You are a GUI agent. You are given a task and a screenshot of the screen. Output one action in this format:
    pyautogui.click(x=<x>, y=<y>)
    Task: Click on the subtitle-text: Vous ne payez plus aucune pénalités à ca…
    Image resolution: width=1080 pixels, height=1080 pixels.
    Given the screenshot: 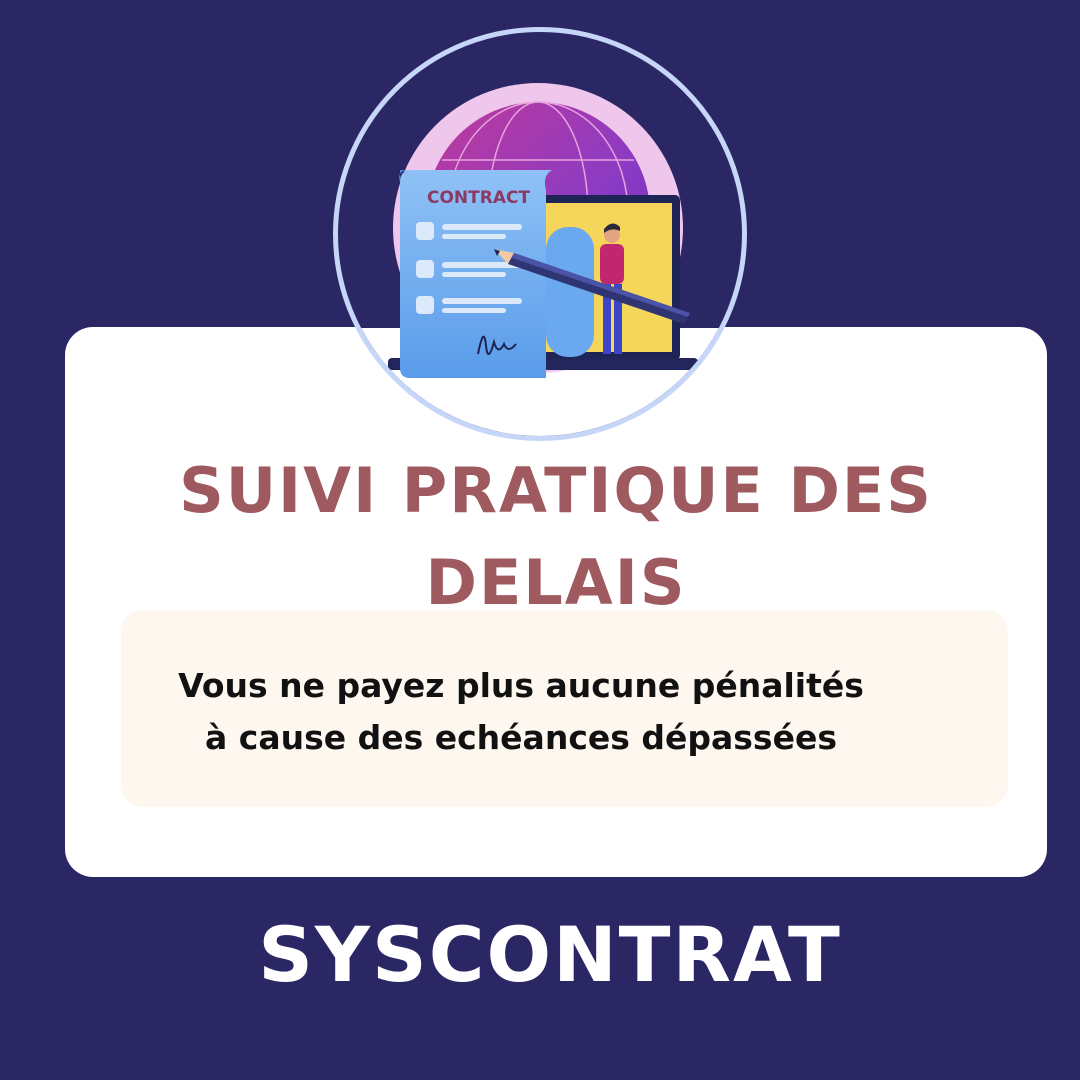 What is the action you would take?
    pyautogui.click(x=521, y=712)
    